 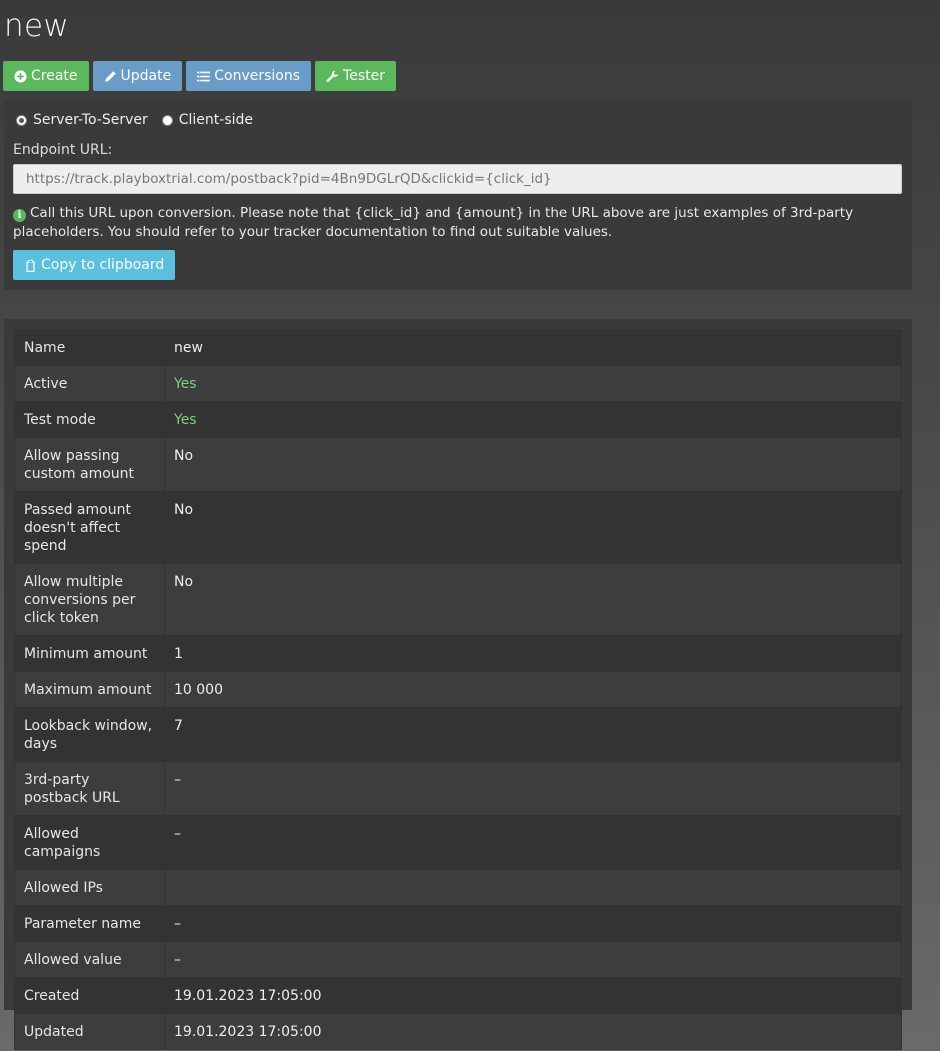 What do you see at coordinates (89, 653) in the screenshot?
I see `detail-key: Minimum amount` at bounding box center [89, 653].